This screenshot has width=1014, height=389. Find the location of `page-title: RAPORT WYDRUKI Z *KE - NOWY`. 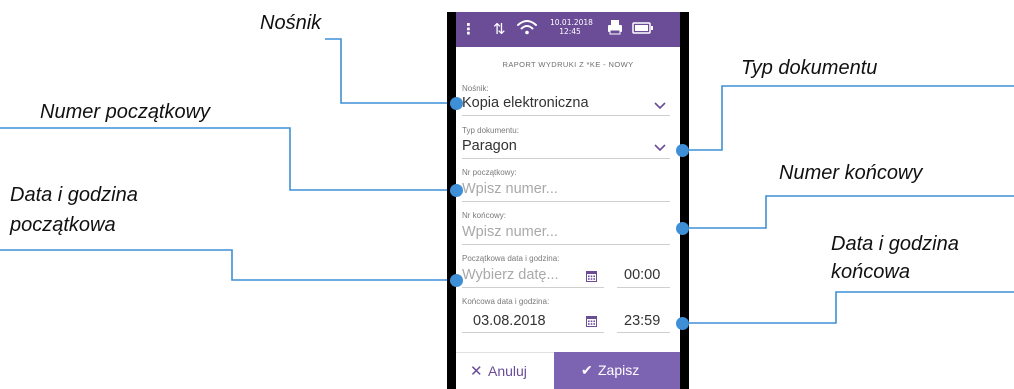

page-title: RAPORT WYDRUKI Z *KE - NOWY is located at coordinates (568, 64).